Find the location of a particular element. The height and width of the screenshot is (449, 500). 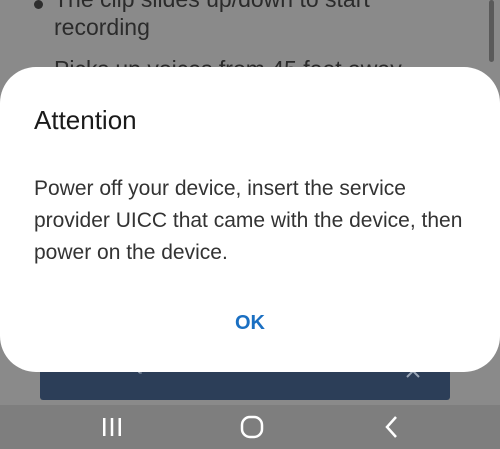

ok-button: OK is located at coordinates (250, 323).